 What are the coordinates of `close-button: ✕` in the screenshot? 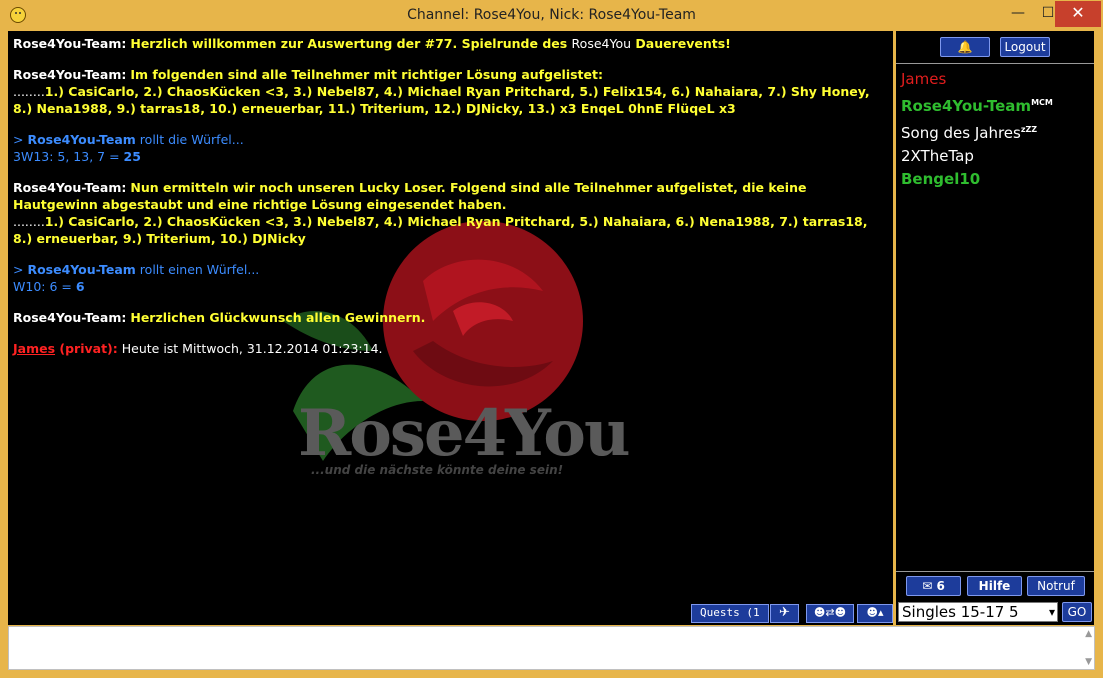 It's located at (1078, 14).